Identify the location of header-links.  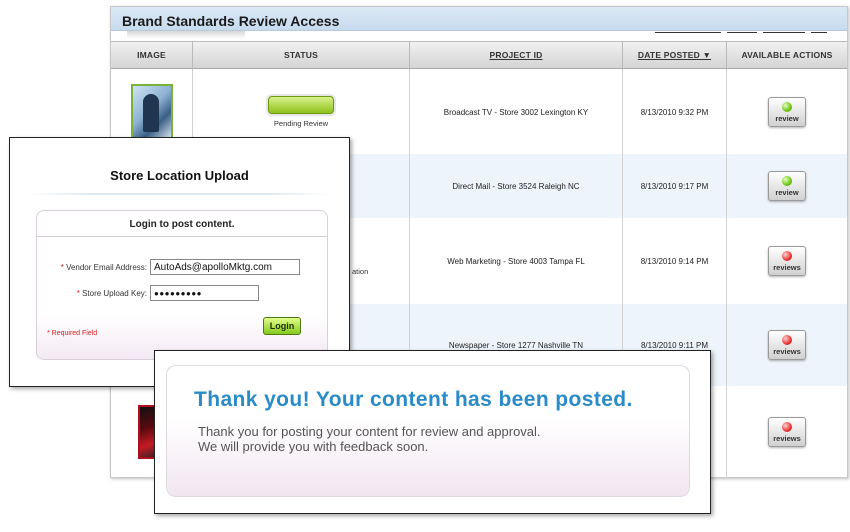
(741, 32).